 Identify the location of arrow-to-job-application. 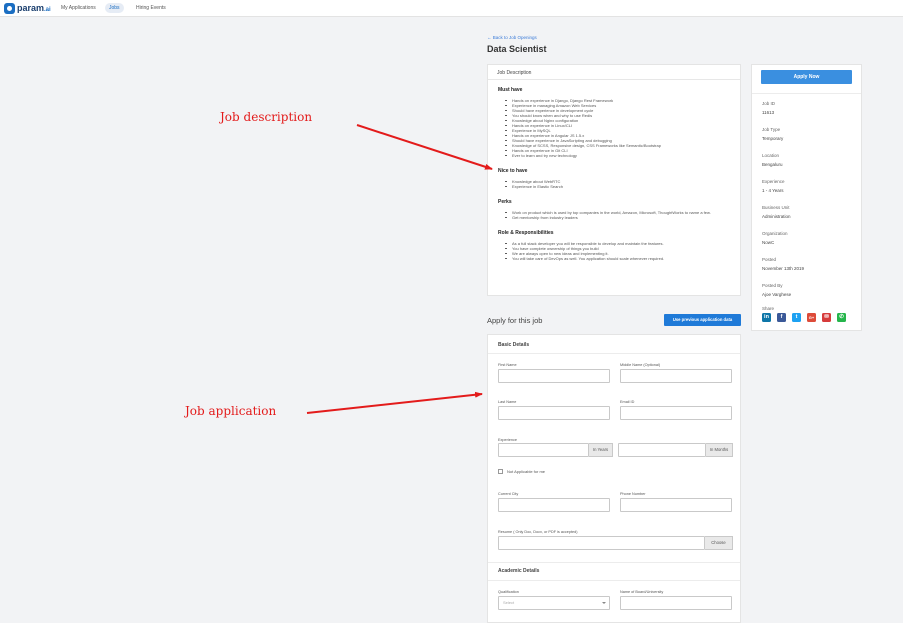
(394, 402).